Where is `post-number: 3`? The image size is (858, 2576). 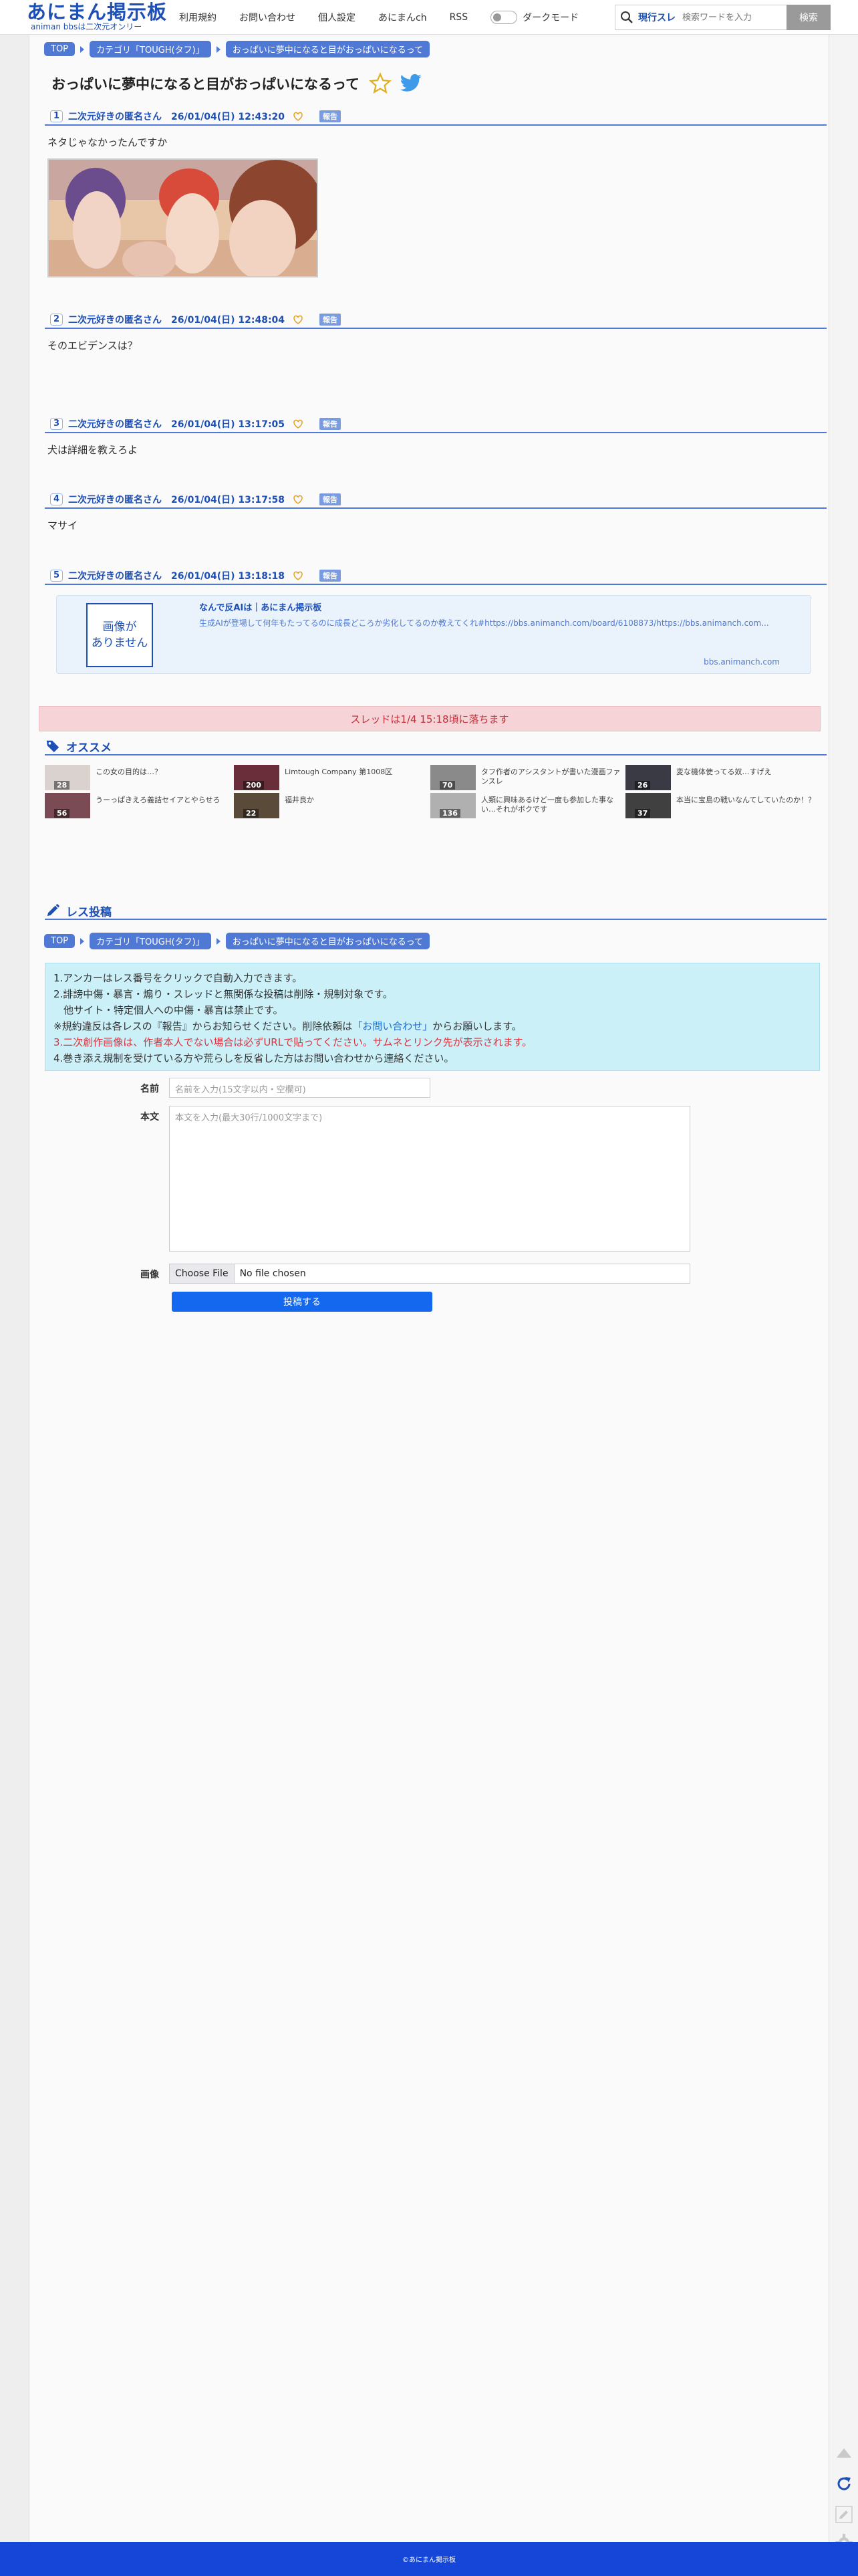 post-number: 3 is located at coordinates (56, 424).